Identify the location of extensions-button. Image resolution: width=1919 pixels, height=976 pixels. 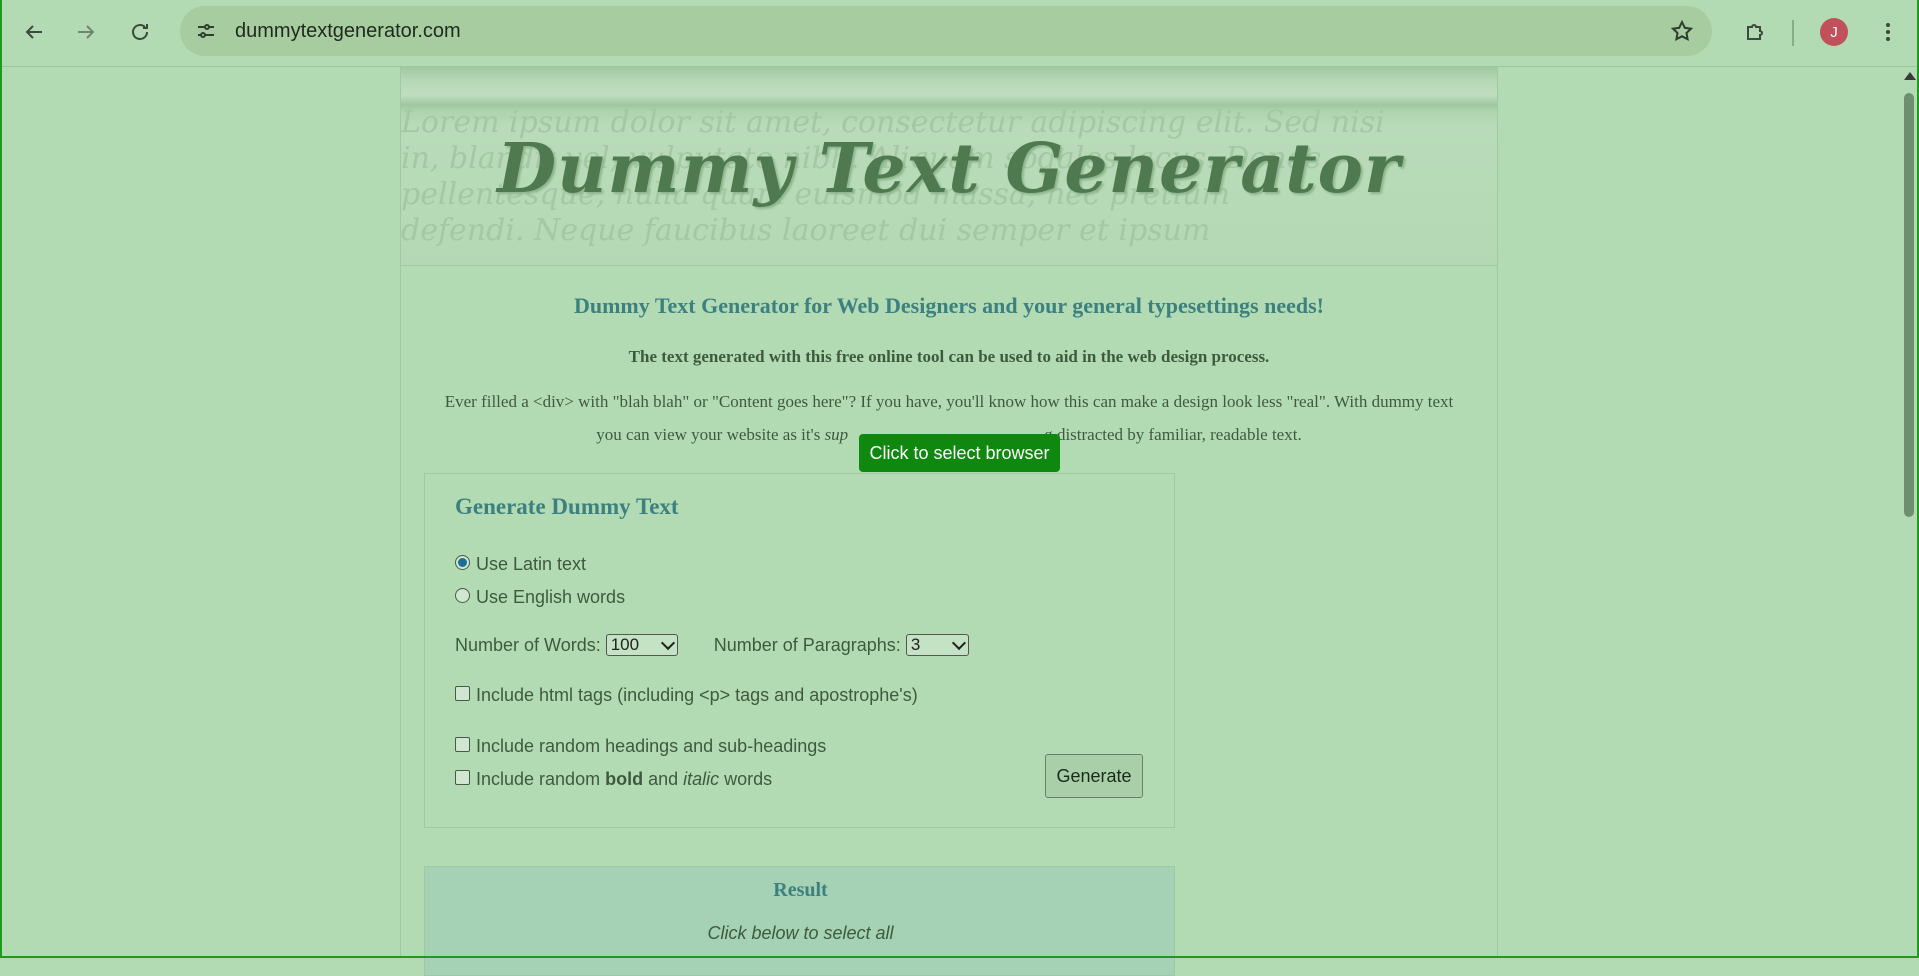
(1755, 32).